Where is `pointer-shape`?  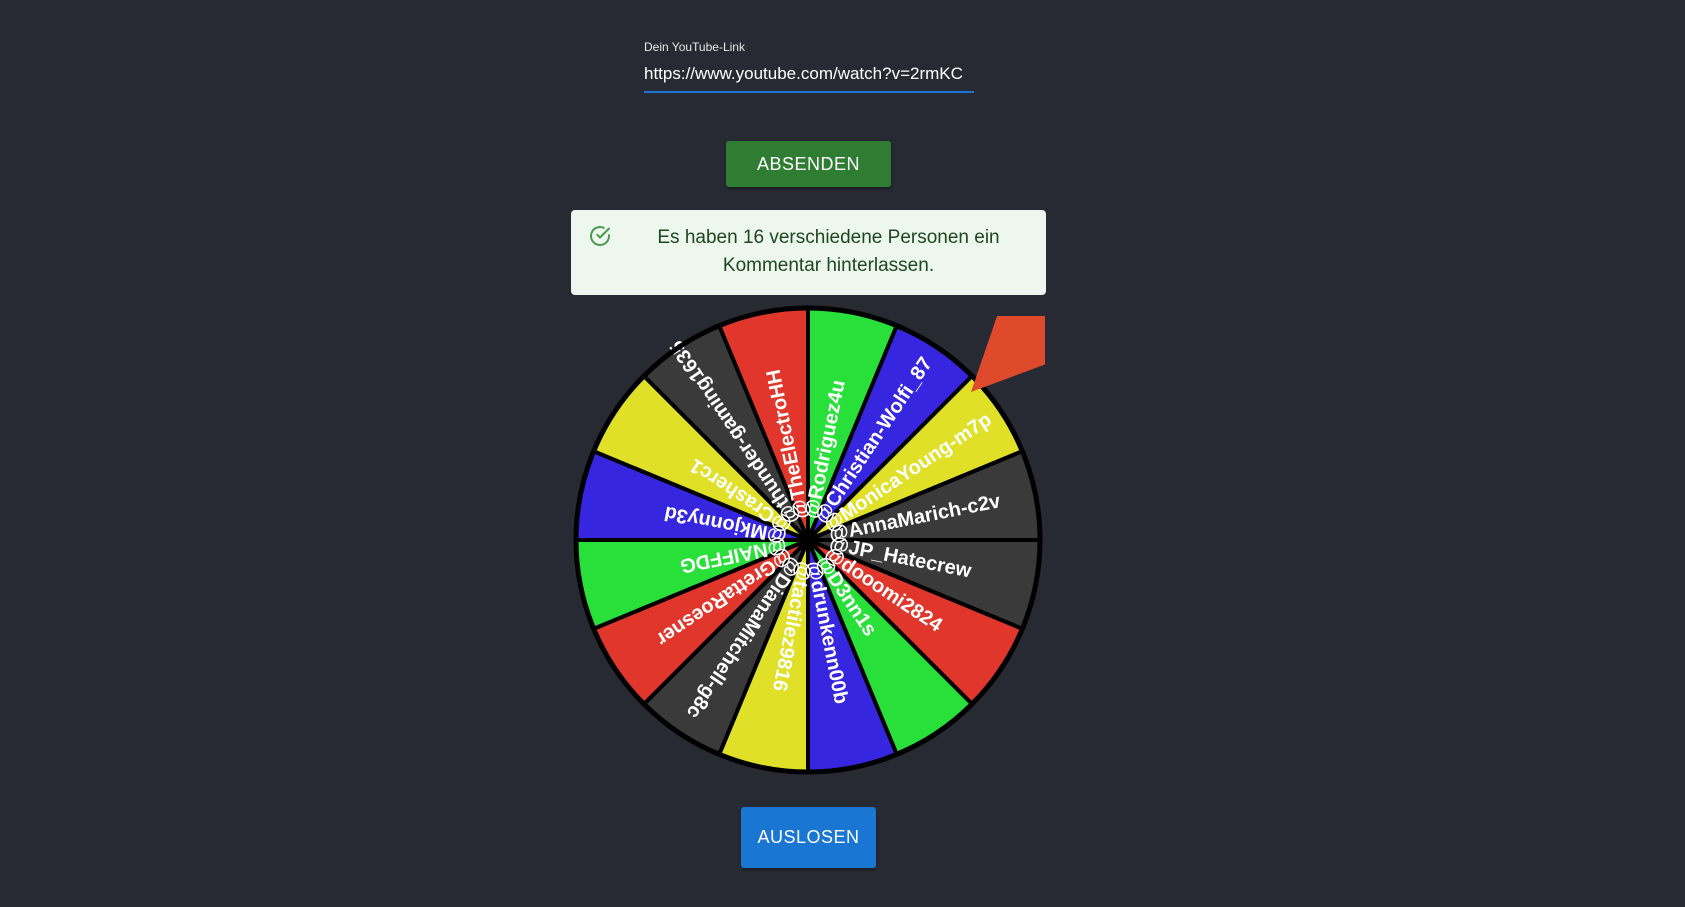
pointer-shape is located at coordinates (1008, 354).